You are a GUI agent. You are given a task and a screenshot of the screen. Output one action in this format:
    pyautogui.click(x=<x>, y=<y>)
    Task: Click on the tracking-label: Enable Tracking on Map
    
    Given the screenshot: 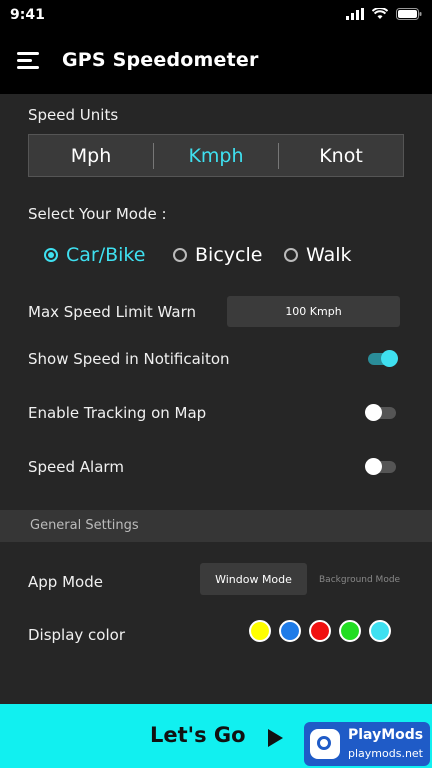 What is the action you would take?
    pyautogui.click(x=117, y=413)
    